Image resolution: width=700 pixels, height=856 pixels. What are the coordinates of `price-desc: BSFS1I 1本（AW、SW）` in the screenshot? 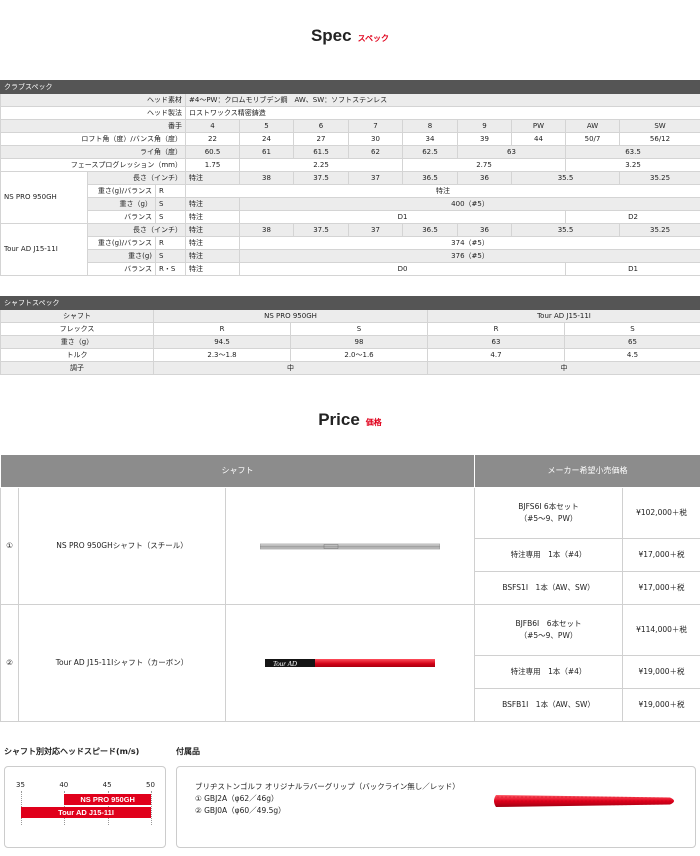 It's located at (548, 588).